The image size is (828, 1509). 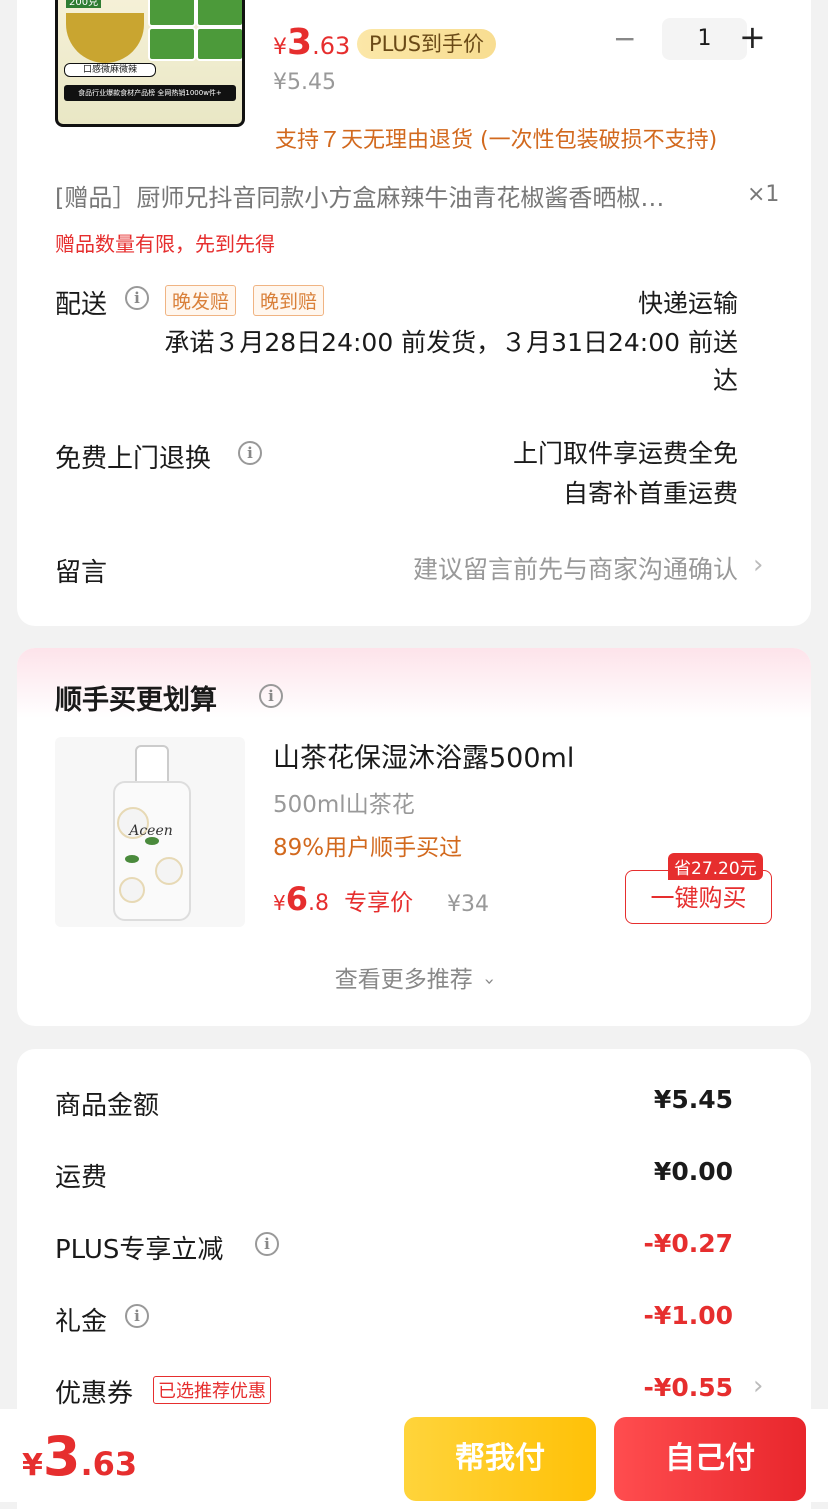 I want to click on product-price: ¥3.63, so click(x=312, y=42).